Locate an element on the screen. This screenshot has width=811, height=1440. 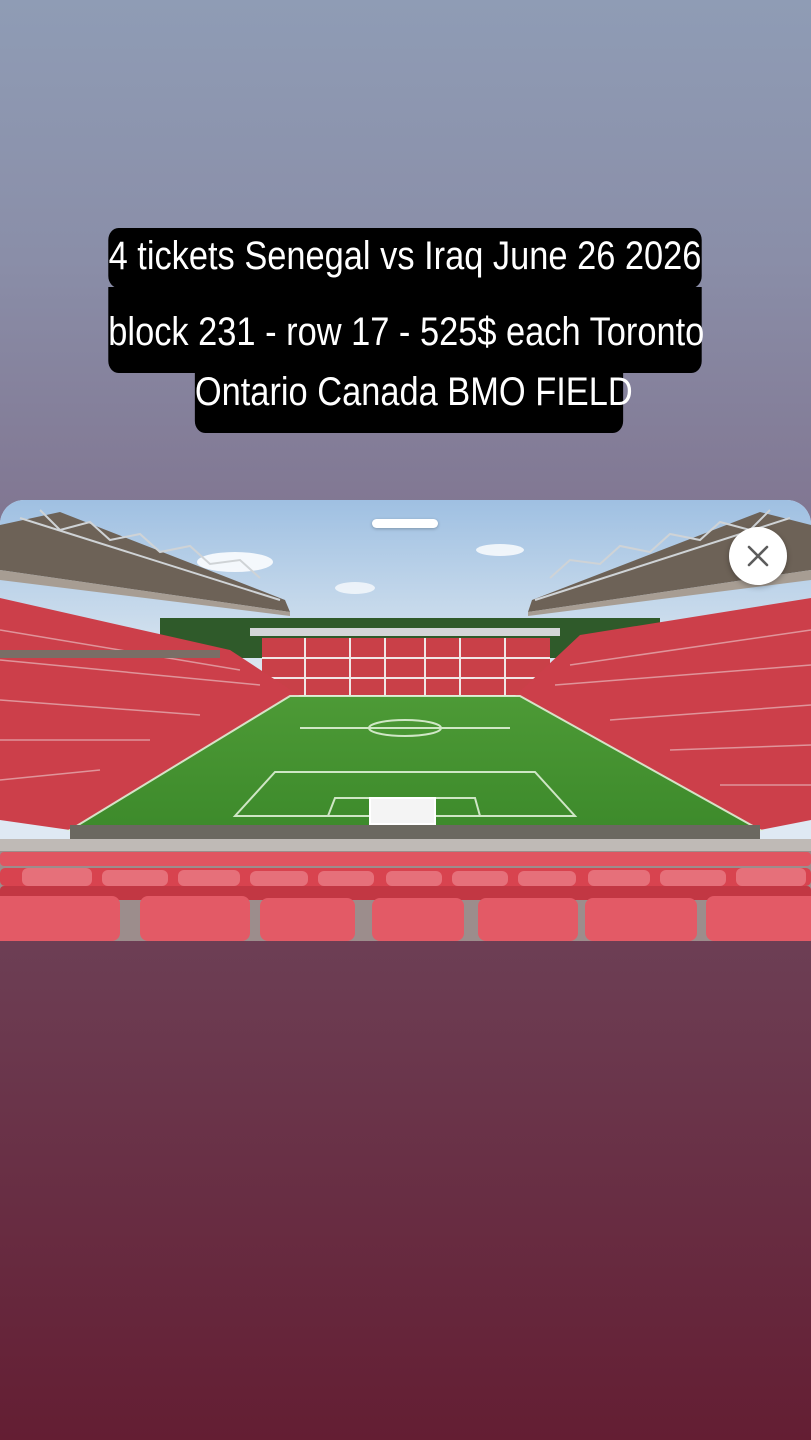
drag-handle is located at coordinates (405, 523).